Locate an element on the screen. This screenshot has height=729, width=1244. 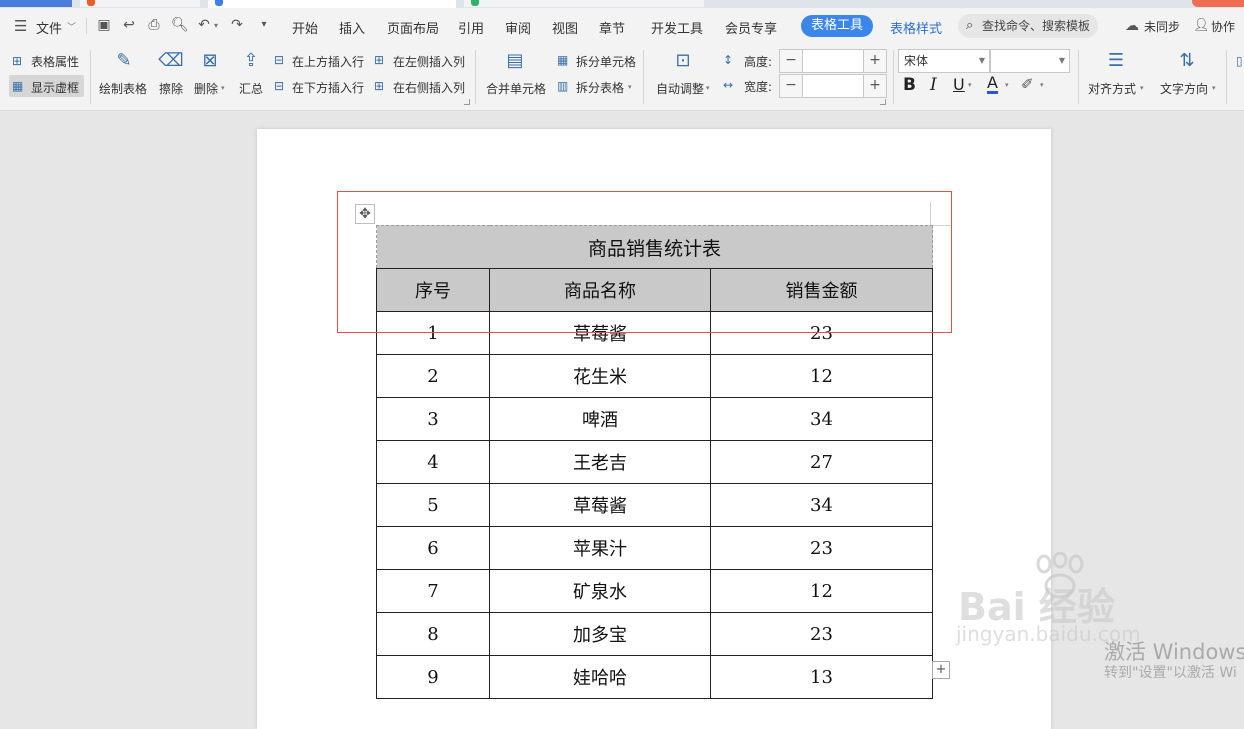
redo-icon: ↷ is located at coordinates (237, 25).